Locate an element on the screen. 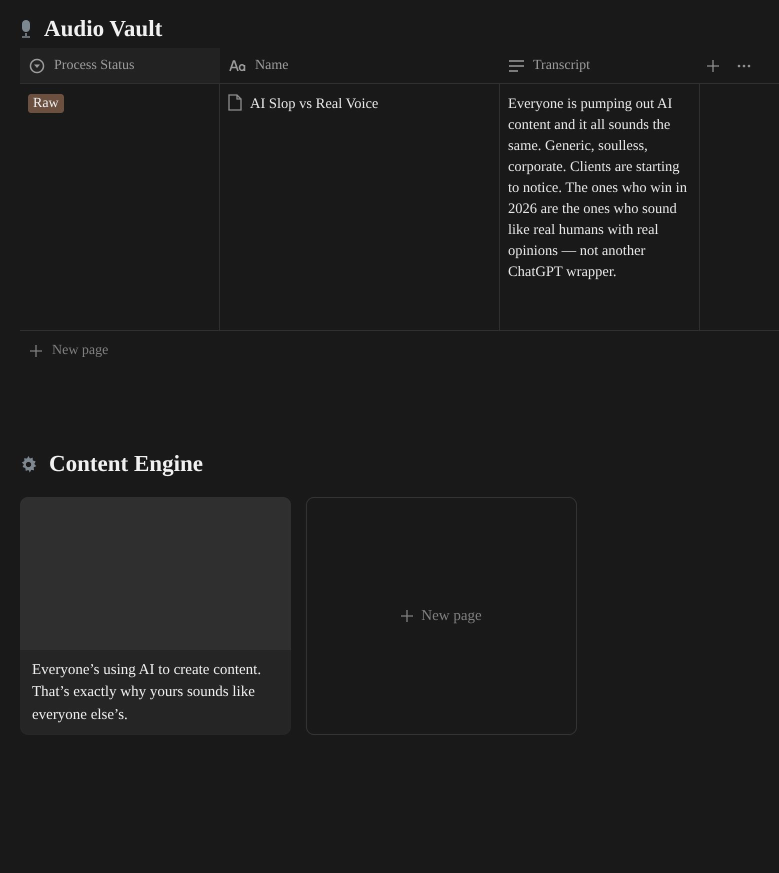  document-icon is located at coordinates (235, 102).